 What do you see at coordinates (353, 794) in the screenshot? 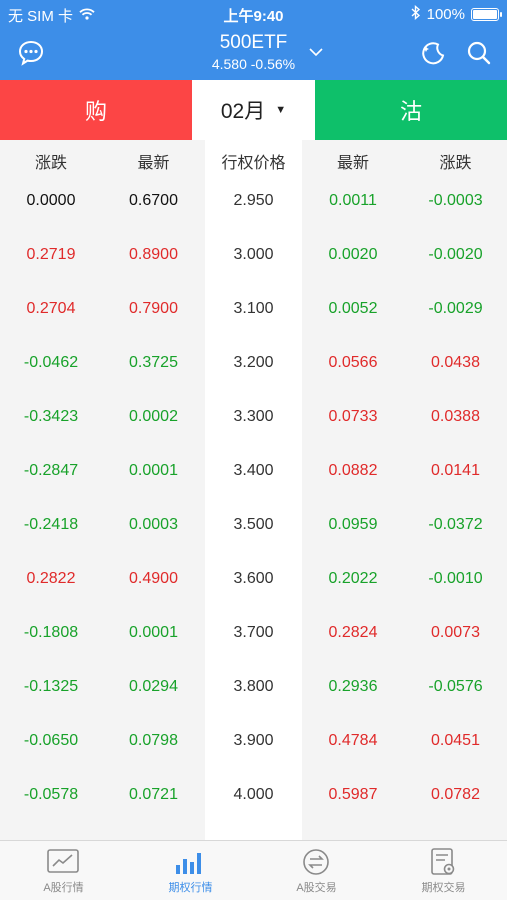
I see `put-last-cell: 0.5987` at bounding box center [353, 794].